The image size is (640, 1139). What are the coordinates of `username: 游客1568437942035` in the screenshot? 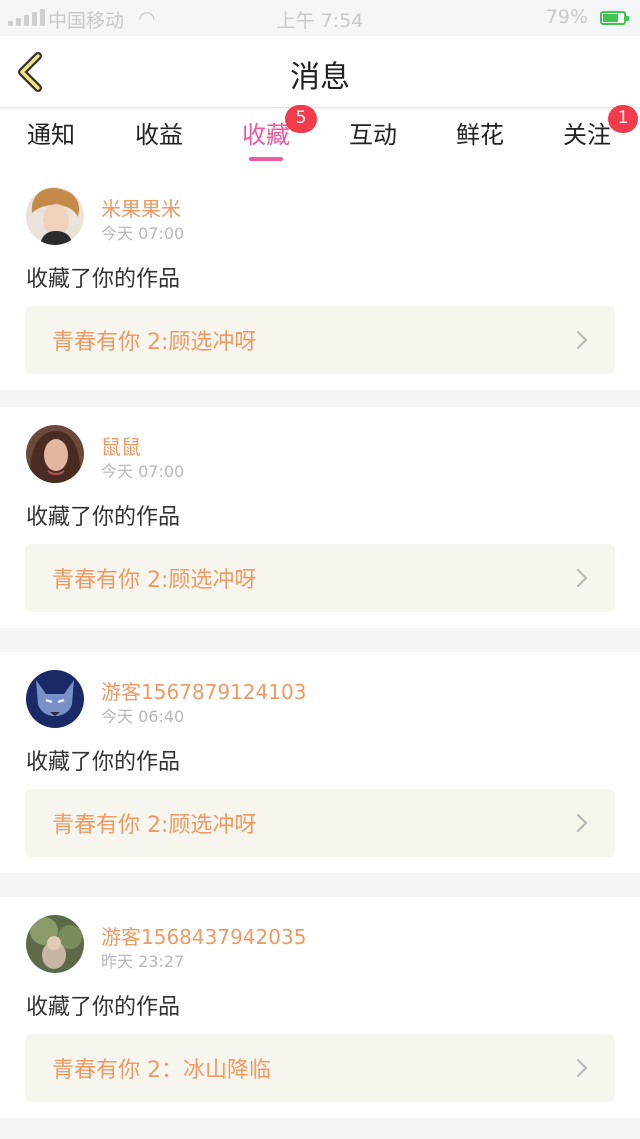 It's located at (203, 935).